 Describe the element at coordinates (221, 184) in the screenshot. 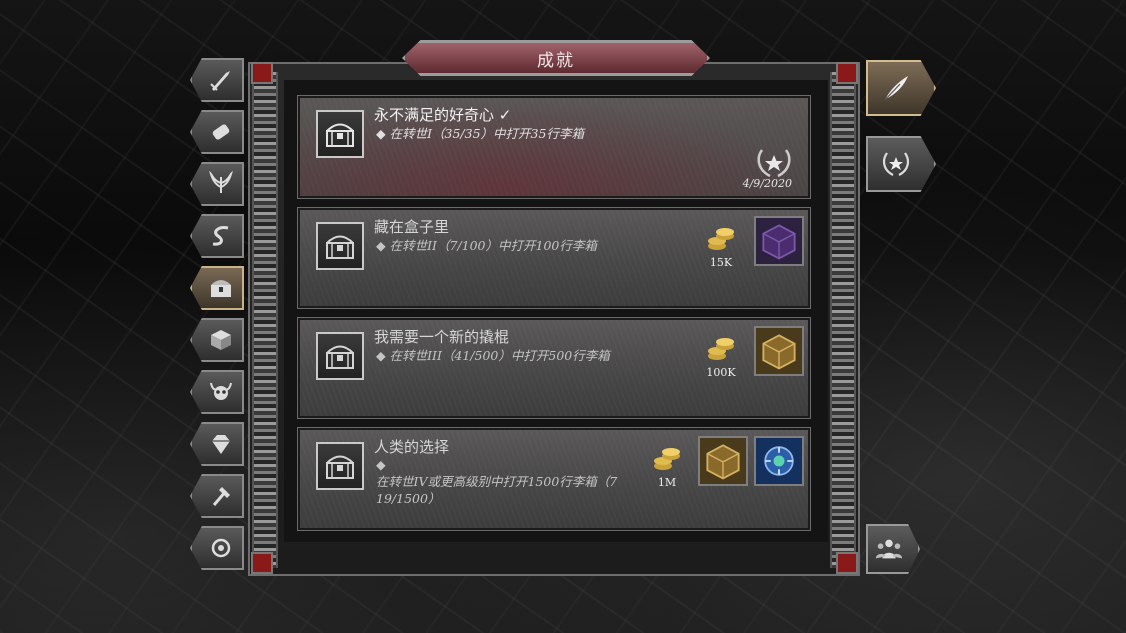

I see `wings-icon` at that location.